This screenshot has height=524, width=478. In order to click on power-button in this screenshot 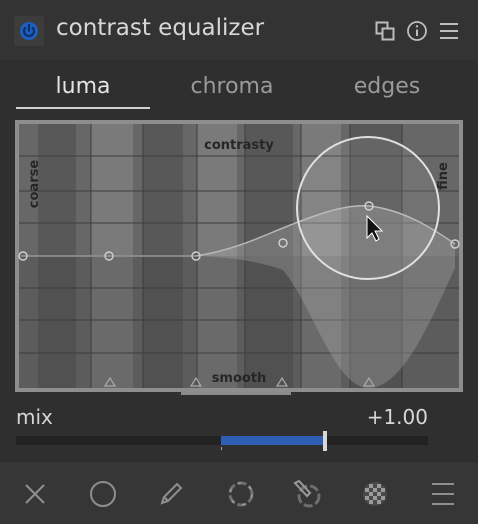, I will do `click(29, 31)`.